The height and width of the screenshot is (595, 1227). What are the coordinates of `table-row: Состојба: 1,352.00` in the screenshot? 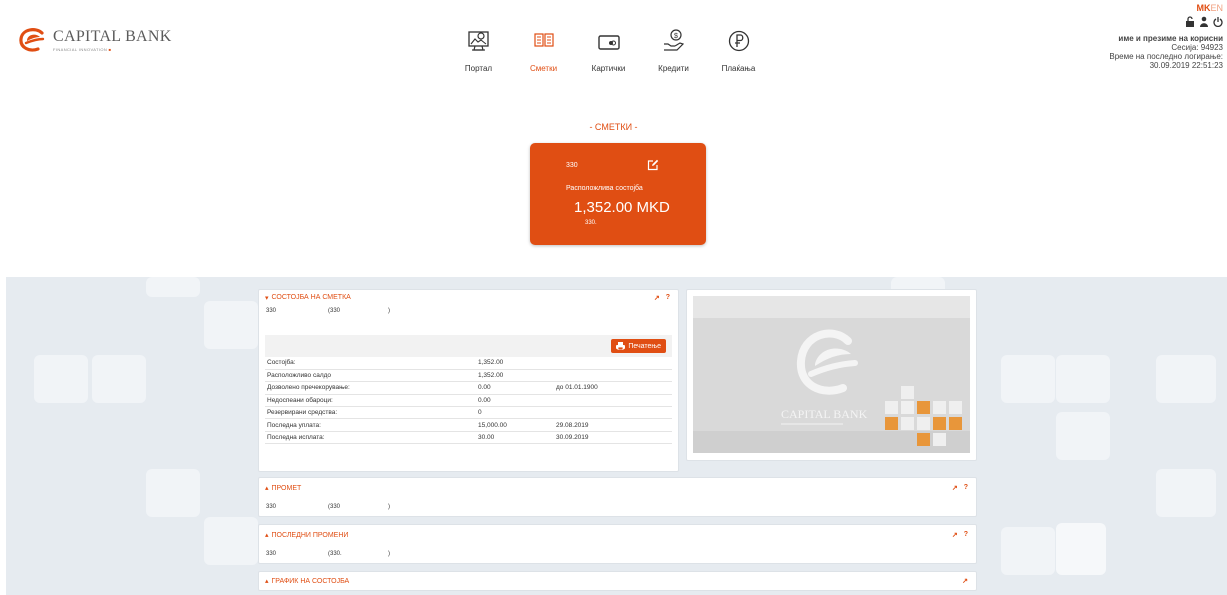 It's located at (468, 363).